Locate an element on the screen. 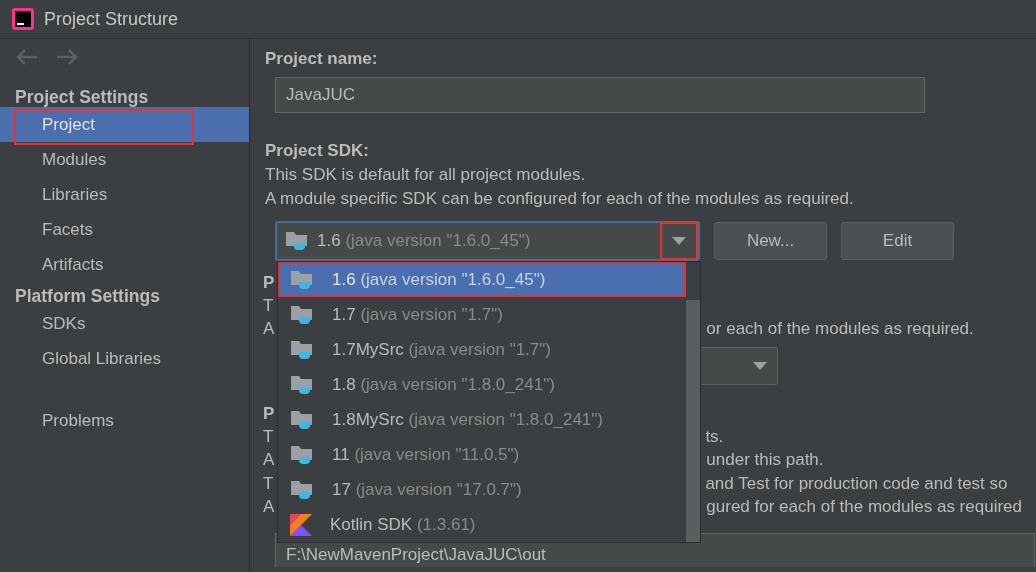  dialog-button: Edit is located at coordinates (897, 241).